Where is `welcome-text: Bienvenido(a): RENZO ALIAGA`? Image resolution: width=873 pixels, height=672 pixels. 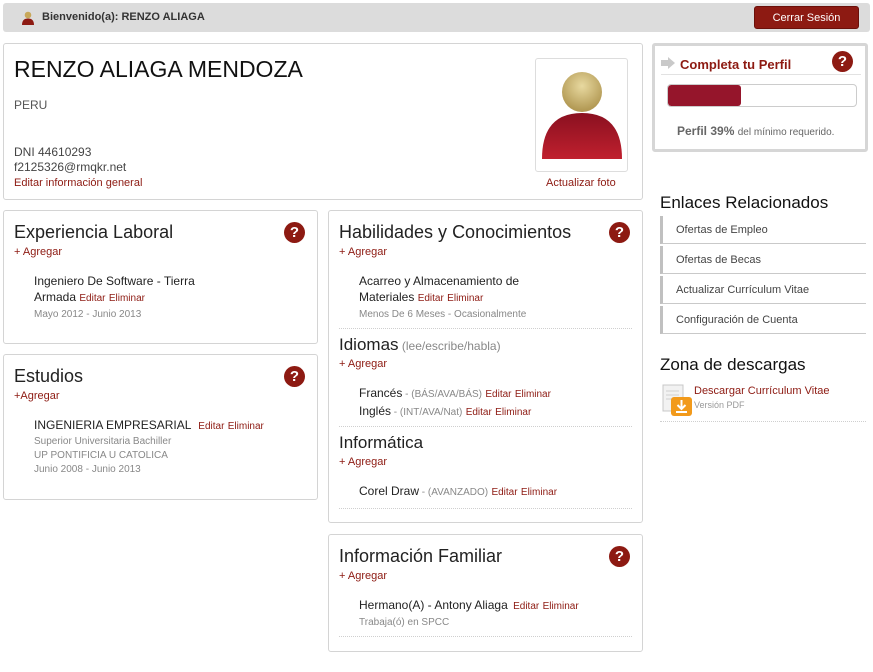 welcome-text: Bienvenido(a): RENZO ALIAGA is located at coordinates (123, 17).